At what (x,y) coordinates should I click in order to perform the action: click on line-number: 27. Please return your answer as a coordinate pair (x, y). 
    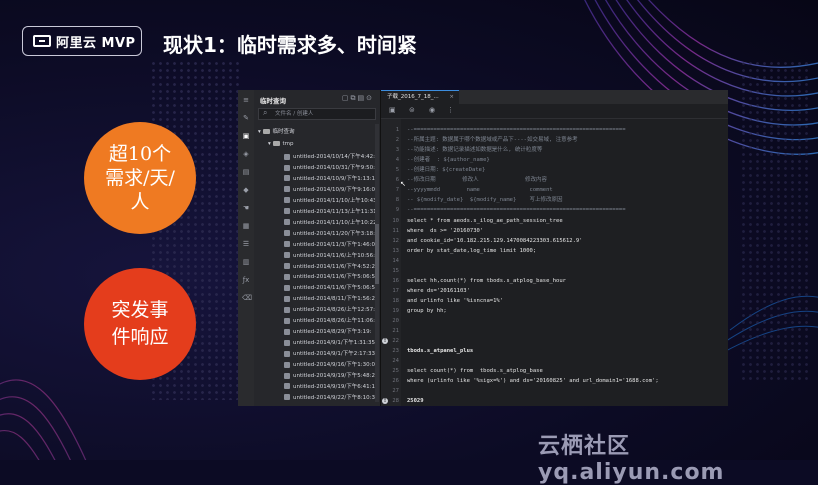
    Looking at the image, I should click on (395, 391).